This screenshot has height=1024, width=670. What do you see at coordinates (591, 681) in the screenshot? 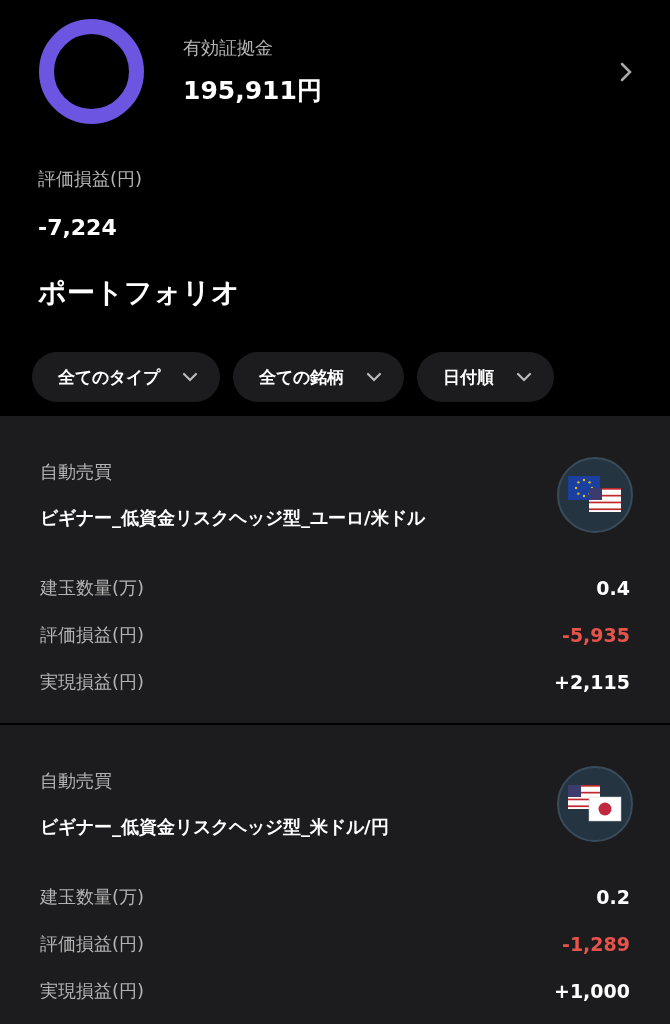
I see `row-value: +2,115` at bounding box center [591, 681].